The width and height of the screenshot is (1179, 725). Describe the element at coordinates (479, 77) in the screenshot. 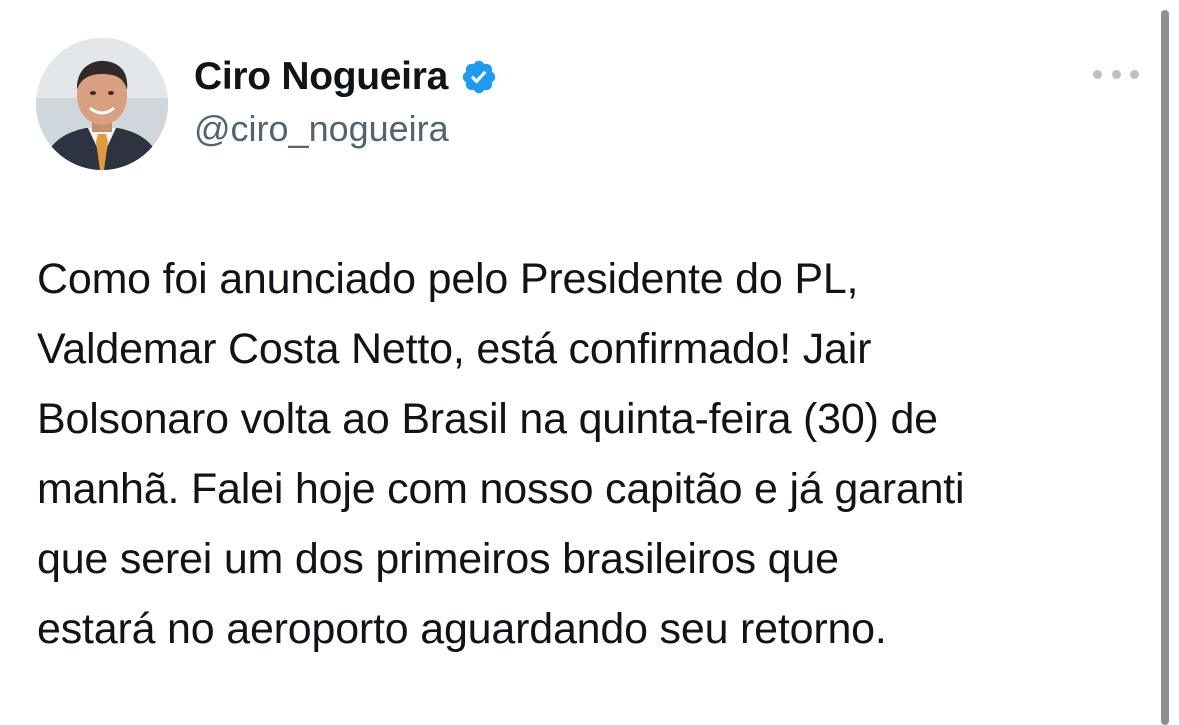

I see `verified-badge-icon` at that location.